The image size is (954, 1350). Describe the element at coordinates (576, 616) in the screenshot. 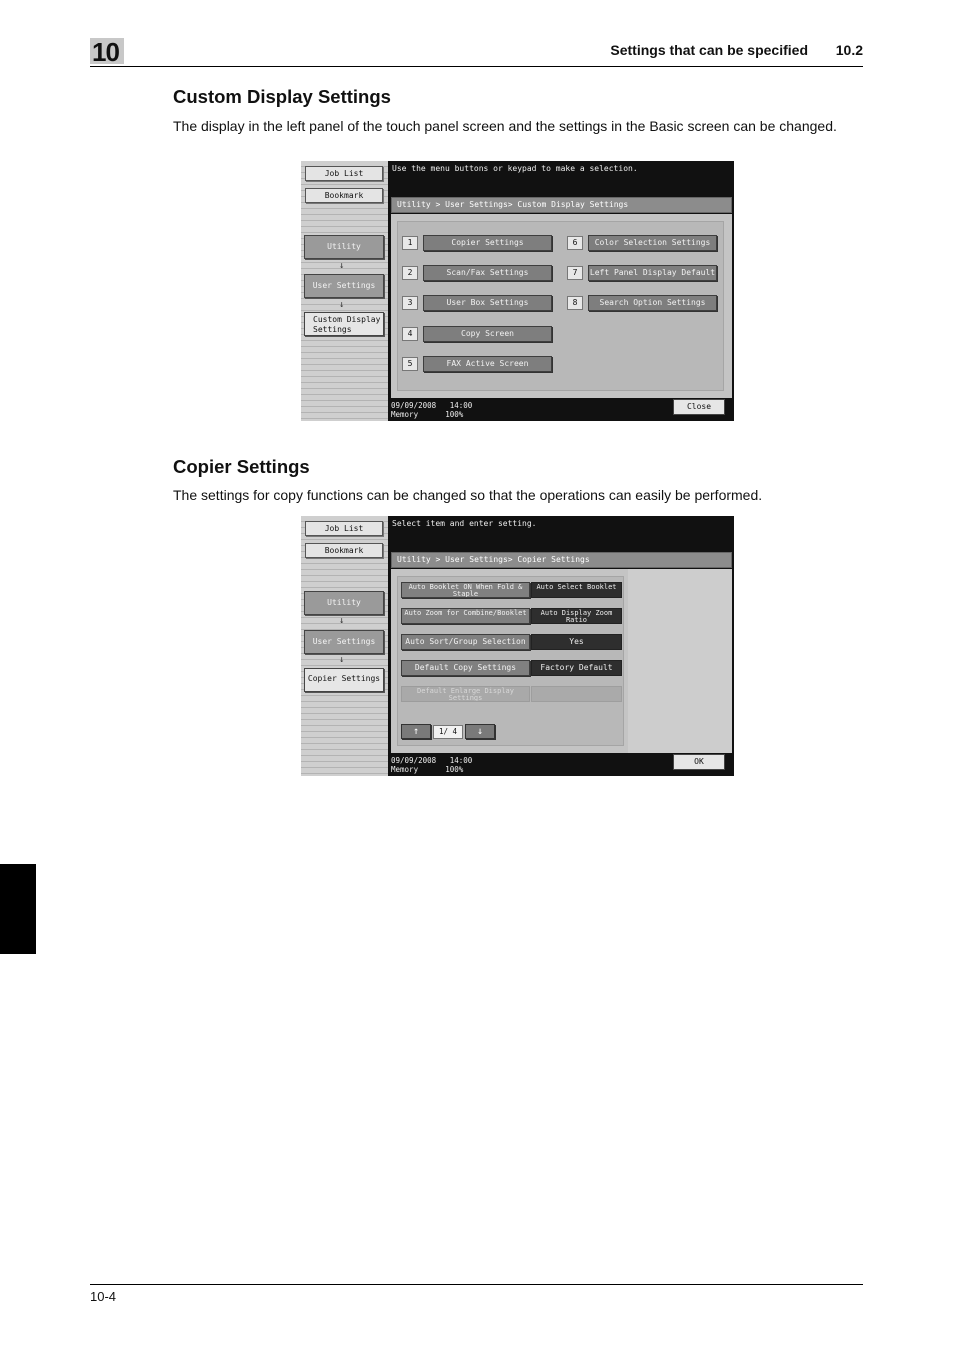

I see `setting-auto-zoom-value: Auto Display Zoom Ratio` at that location.